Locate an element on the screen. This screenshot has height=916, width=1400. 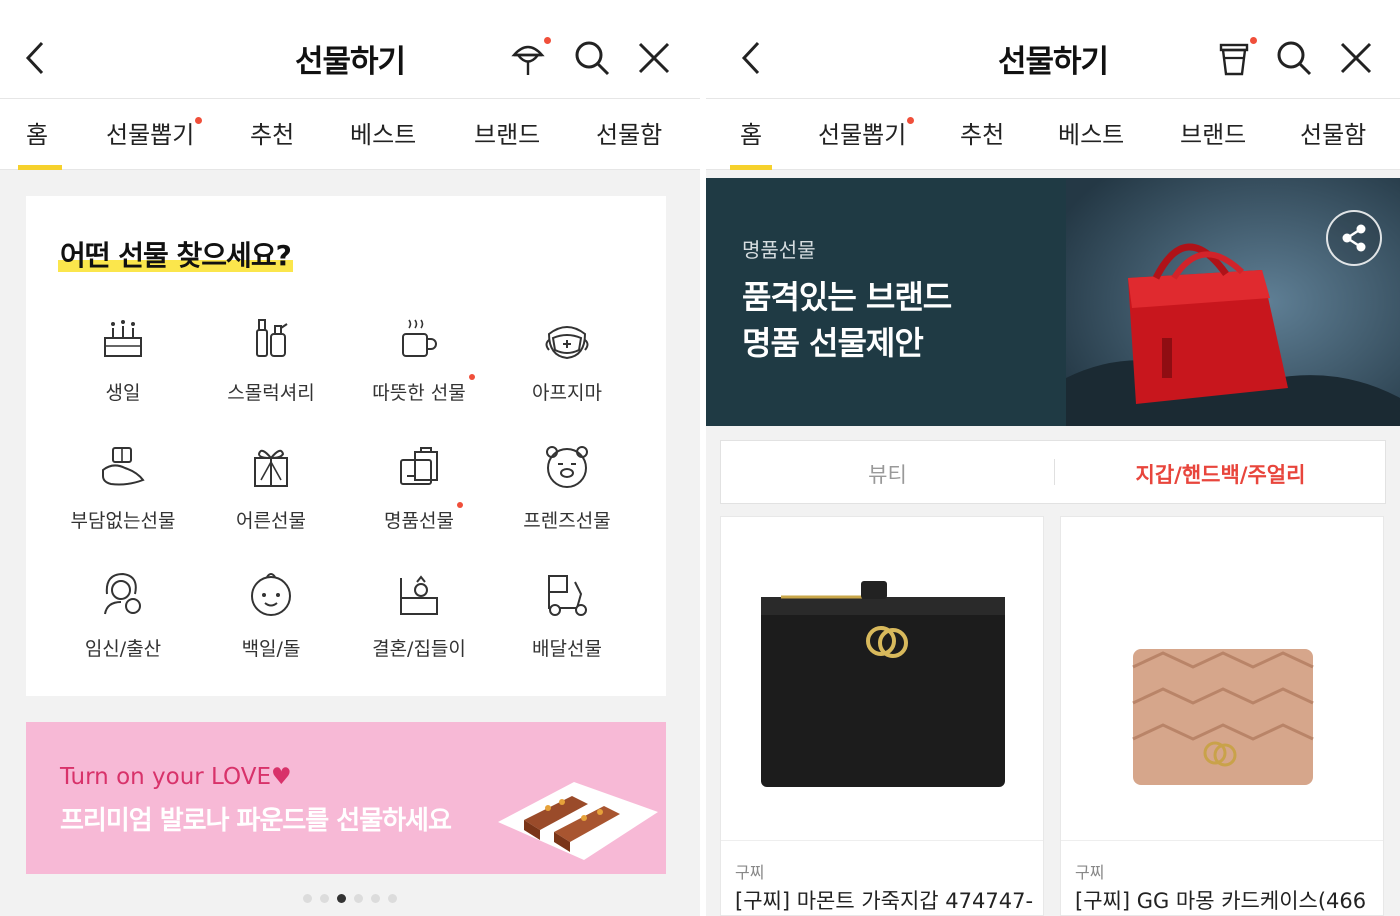
shopping-bag-icon is located at coordinates (419, 466).